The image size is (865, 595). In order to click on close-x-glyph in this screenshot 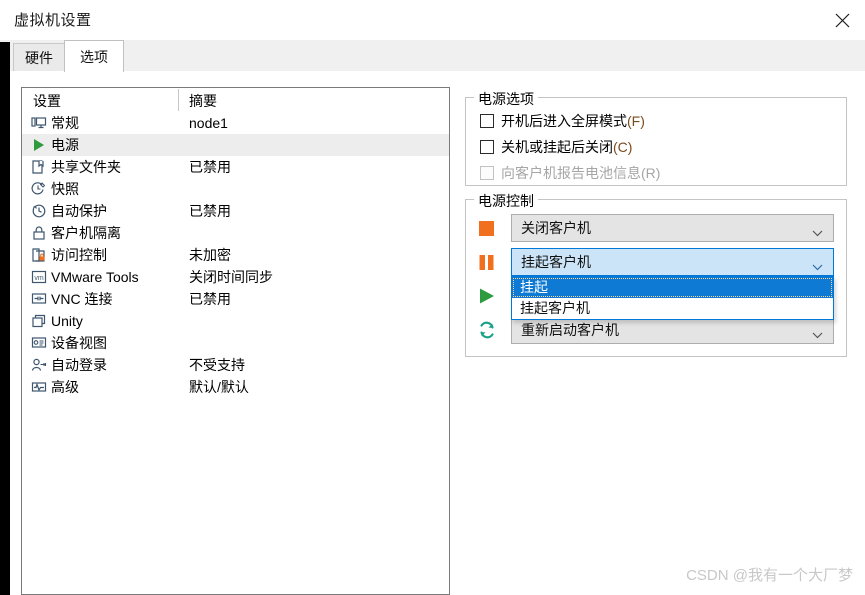, I will do `click(842, 20)`.